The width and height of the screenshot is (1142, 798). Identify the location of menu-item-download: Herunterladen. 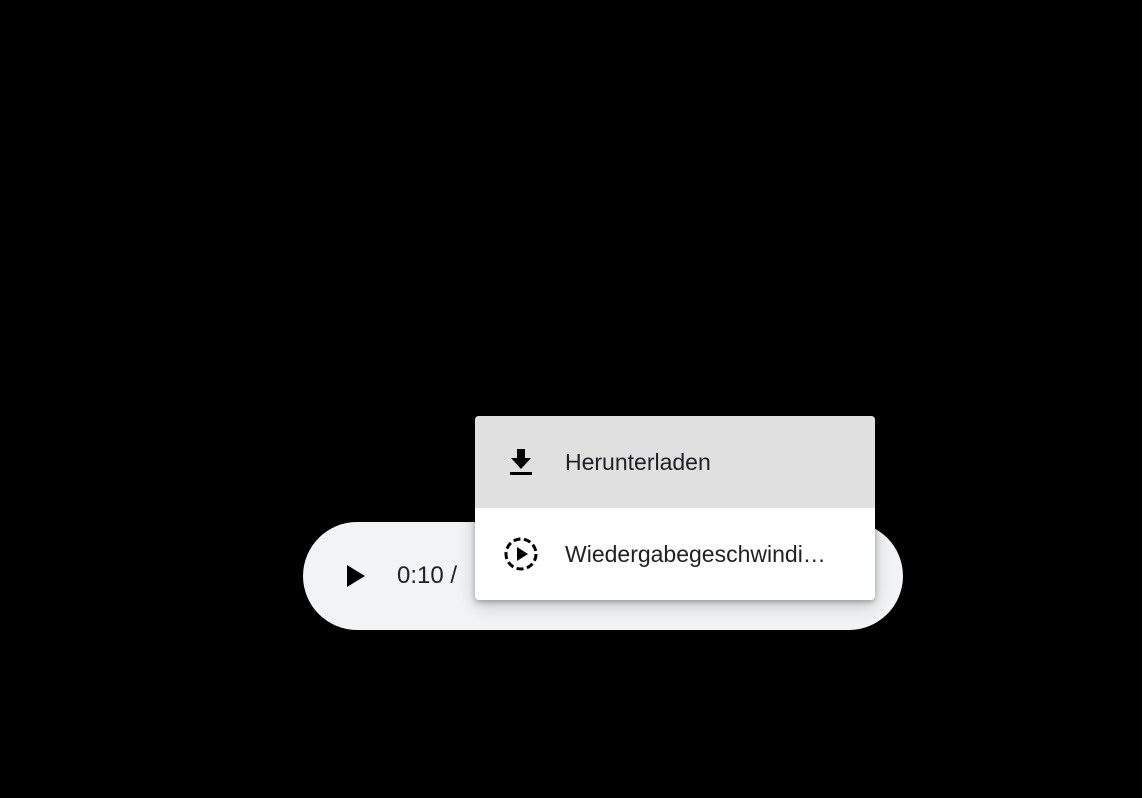
(675, 462).